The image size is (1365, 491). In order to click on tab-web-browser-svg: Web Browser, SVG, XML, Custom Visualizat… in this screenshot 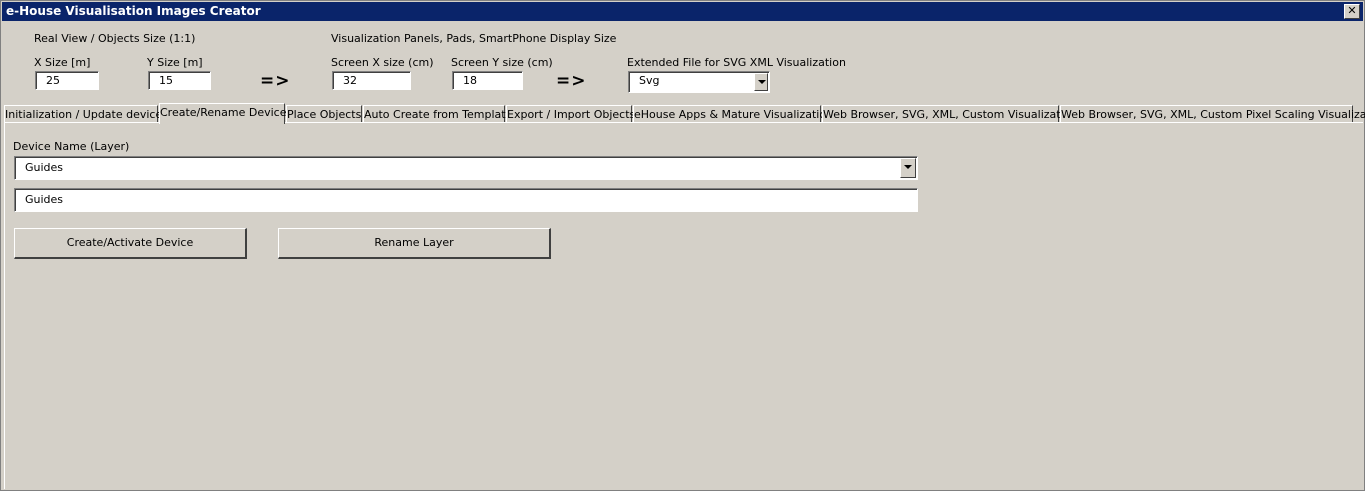, I will do `click(952, 114)`.